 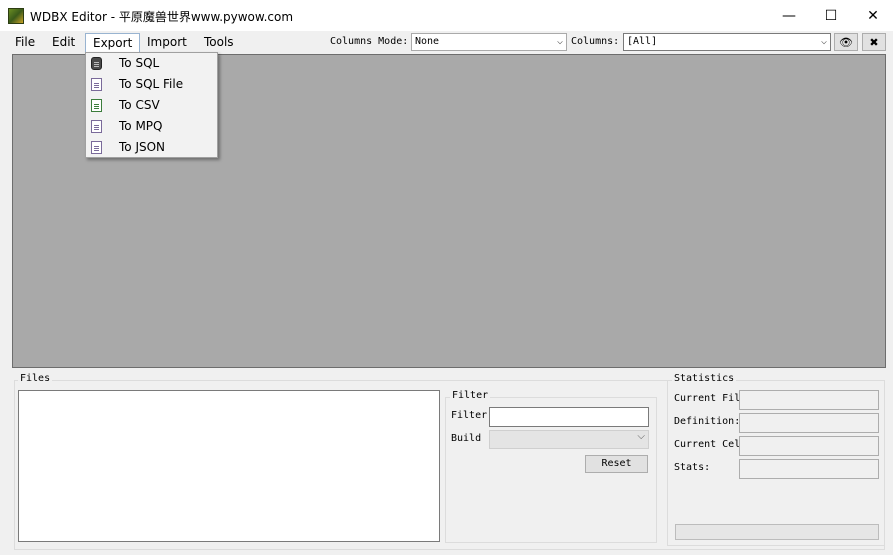 What do you see at coordinates (446, 15) in the screenshot?
I see `title-bar: WDBX Editor - 平原魔兽世界www.pywow.com — ☐ ✕` at bounding box center [446, 15].